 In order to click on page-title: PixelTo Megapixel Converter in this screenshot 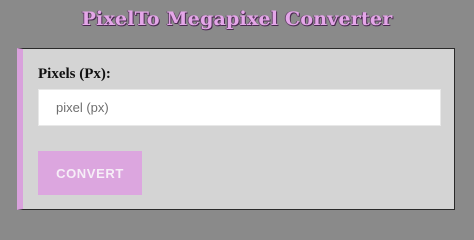, I will do `click(237, 19)`.